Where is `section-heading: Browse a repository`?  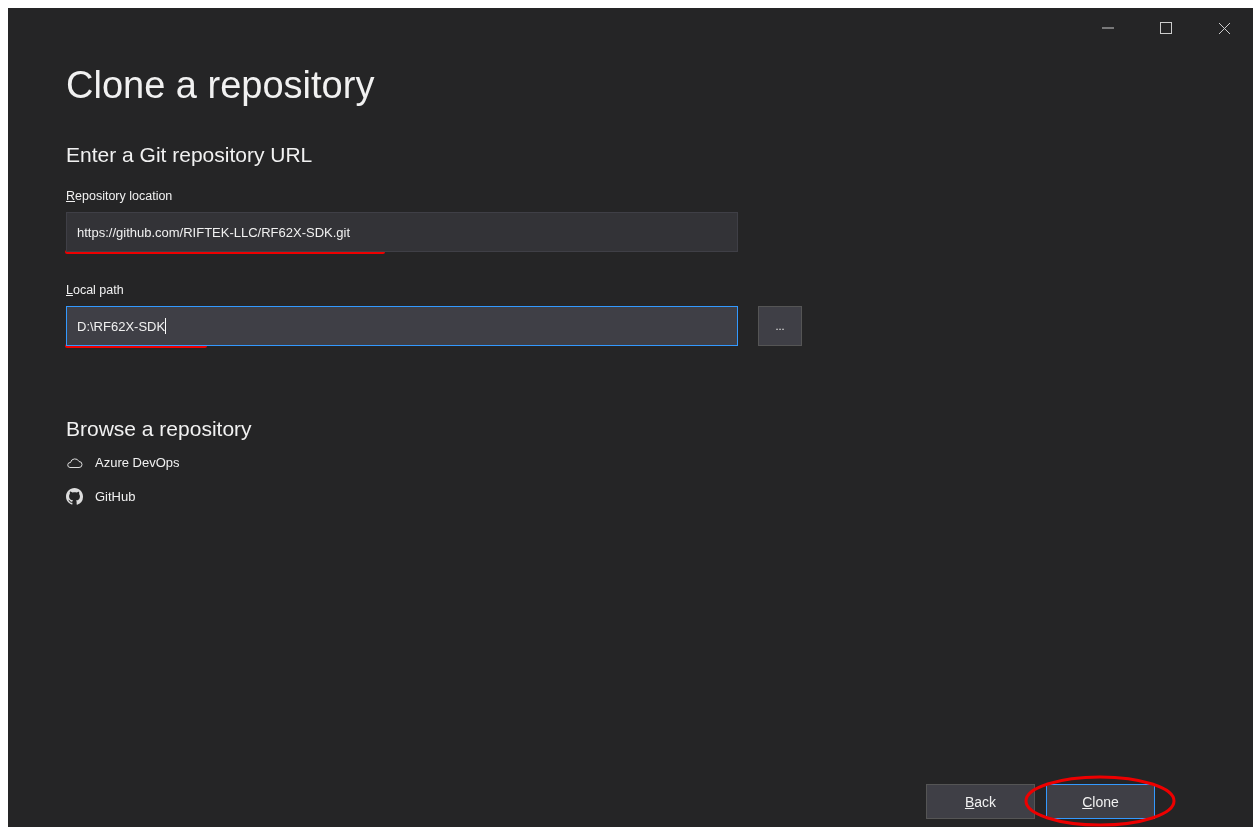 section-heading: Browse a repository is located at coordinates (159, 429).